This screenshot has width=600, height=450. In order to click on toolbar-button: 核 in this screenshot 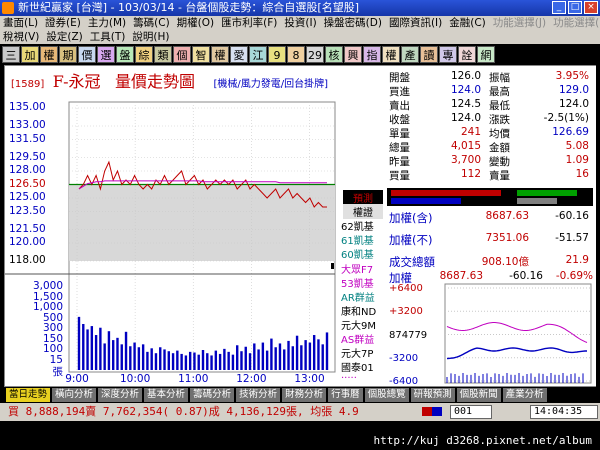, I will do `click(334, 54)`.